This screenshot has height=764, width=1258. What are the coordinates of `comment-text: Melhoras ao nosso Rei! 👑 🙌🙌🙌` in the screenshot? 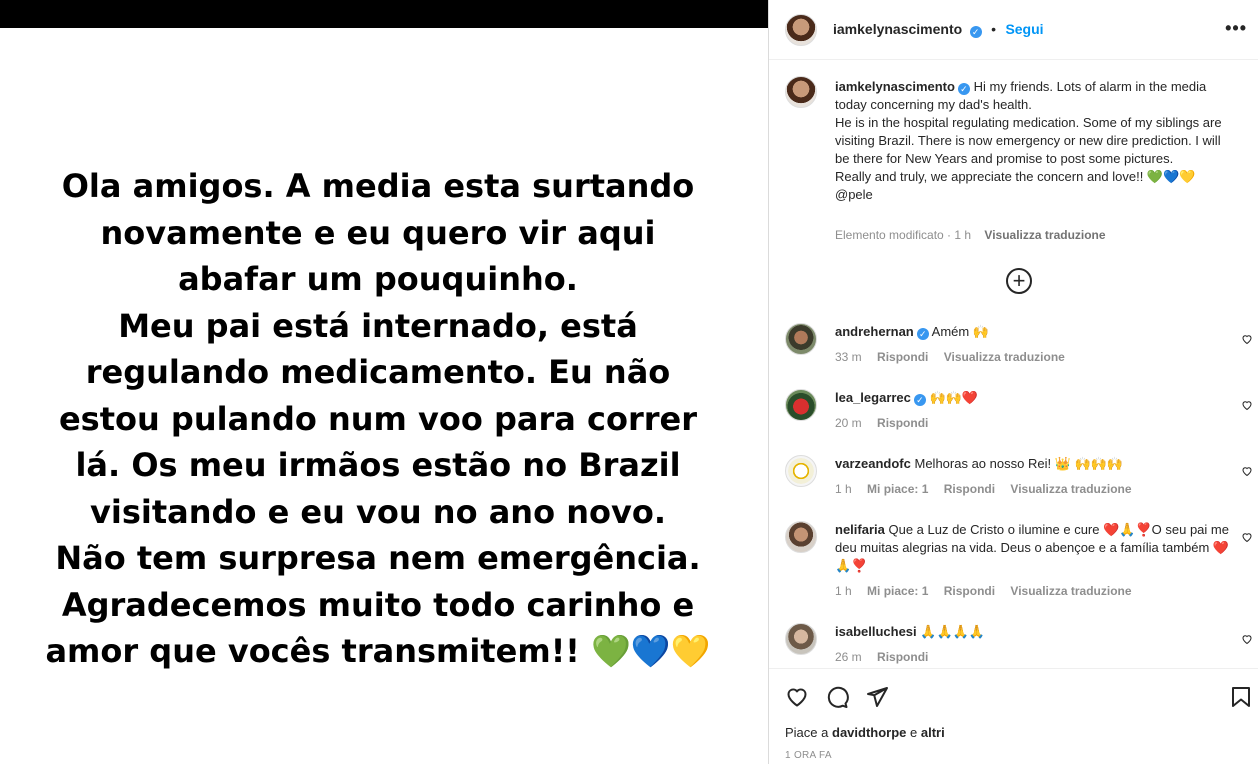 It's located at (1019, 463).